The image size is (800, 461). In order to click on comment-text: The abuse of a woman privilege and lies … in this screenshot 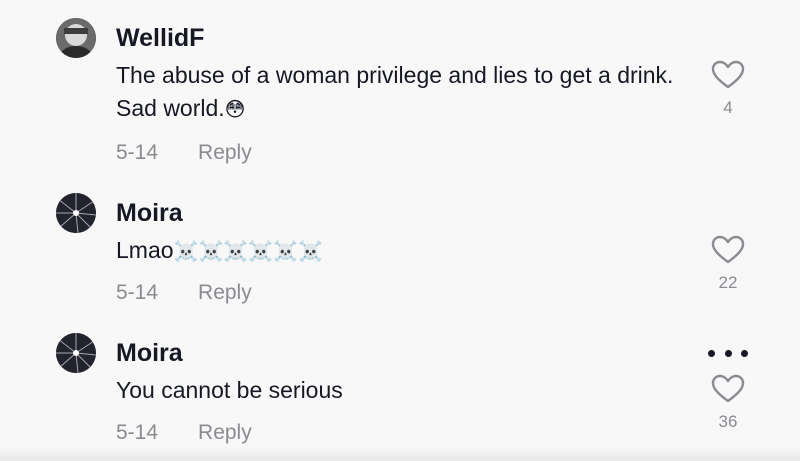, I will do `click(396, 92)`.